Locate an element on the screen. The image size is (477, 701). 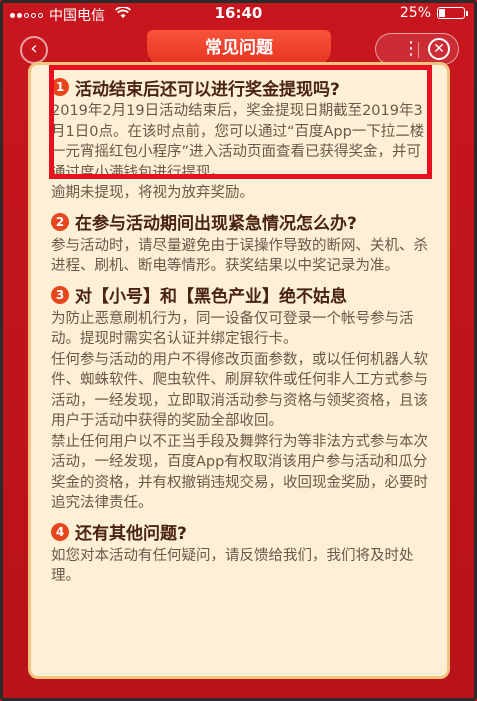
status-right: 25% is located at coordinates (433, 13).